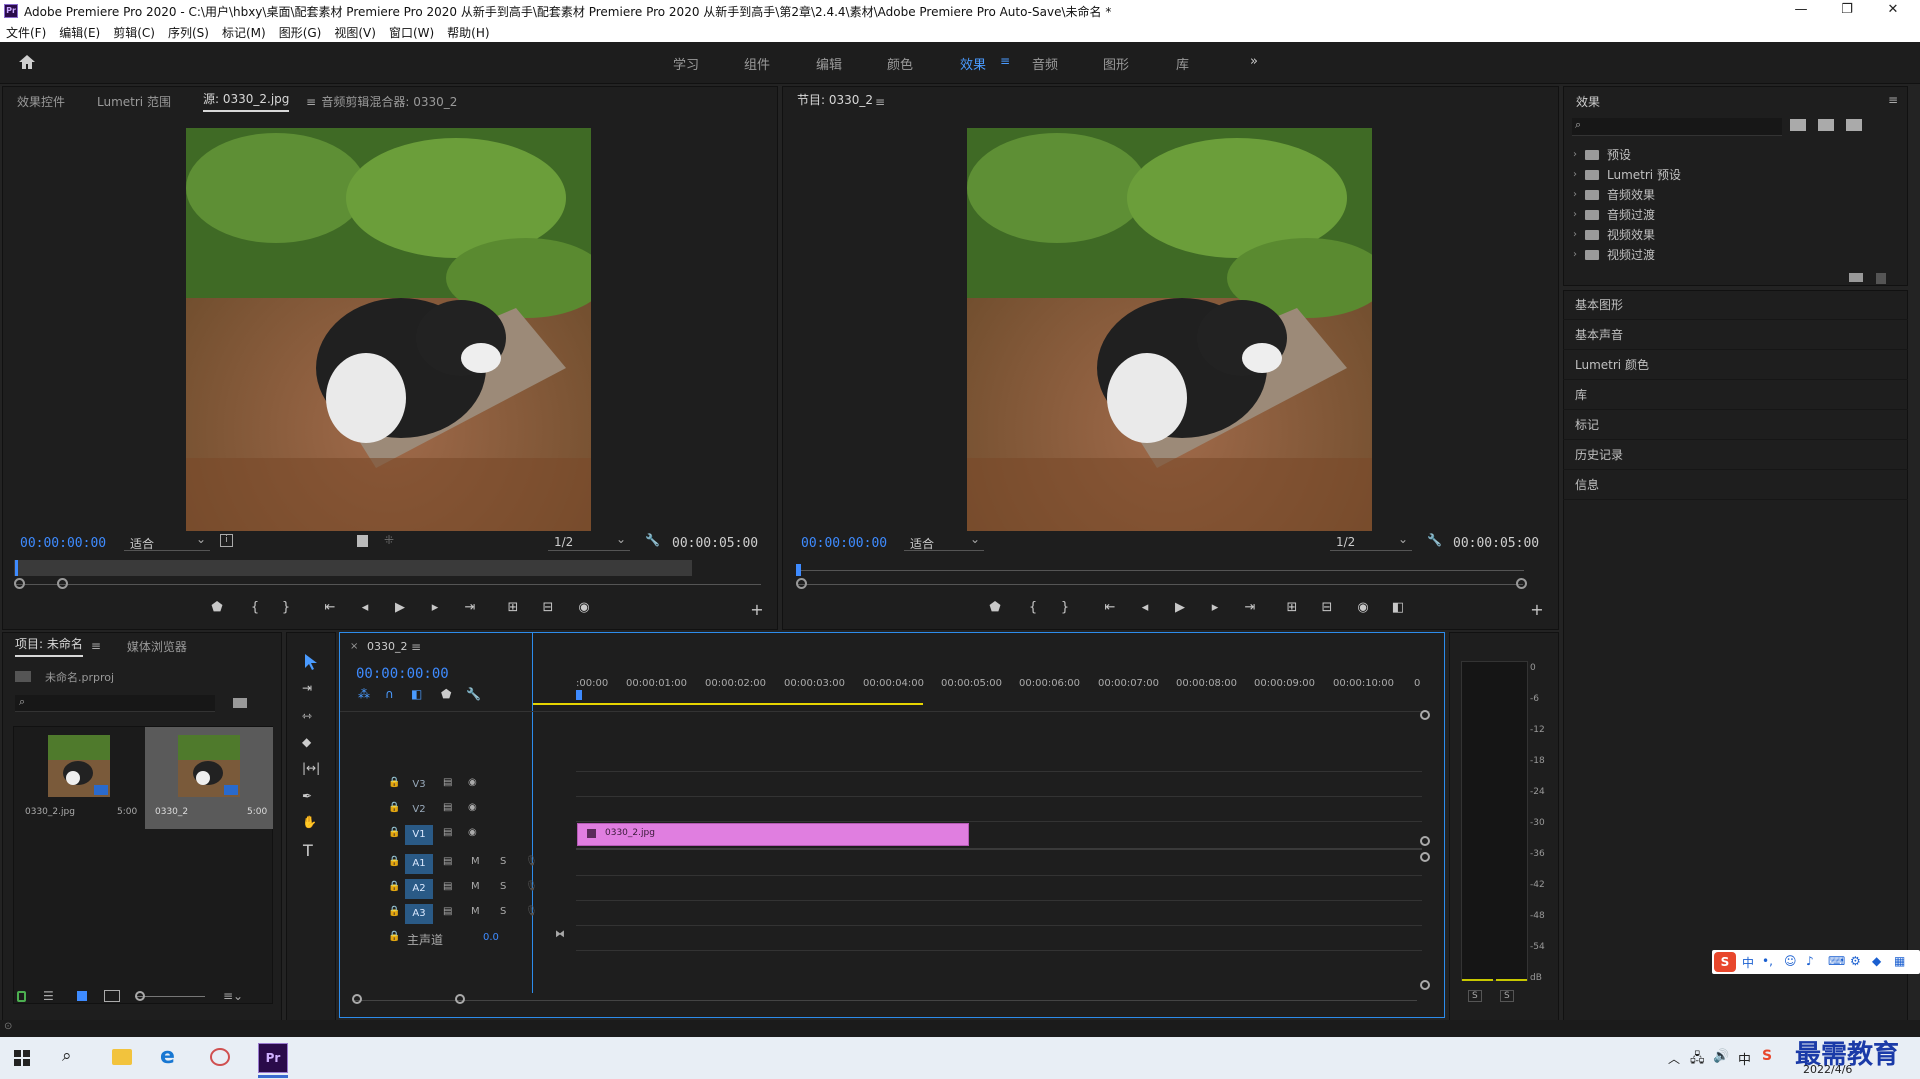 This screenshot has width=1920, height=1079. I want to click on h-scroll-track, so click(885, 1000).